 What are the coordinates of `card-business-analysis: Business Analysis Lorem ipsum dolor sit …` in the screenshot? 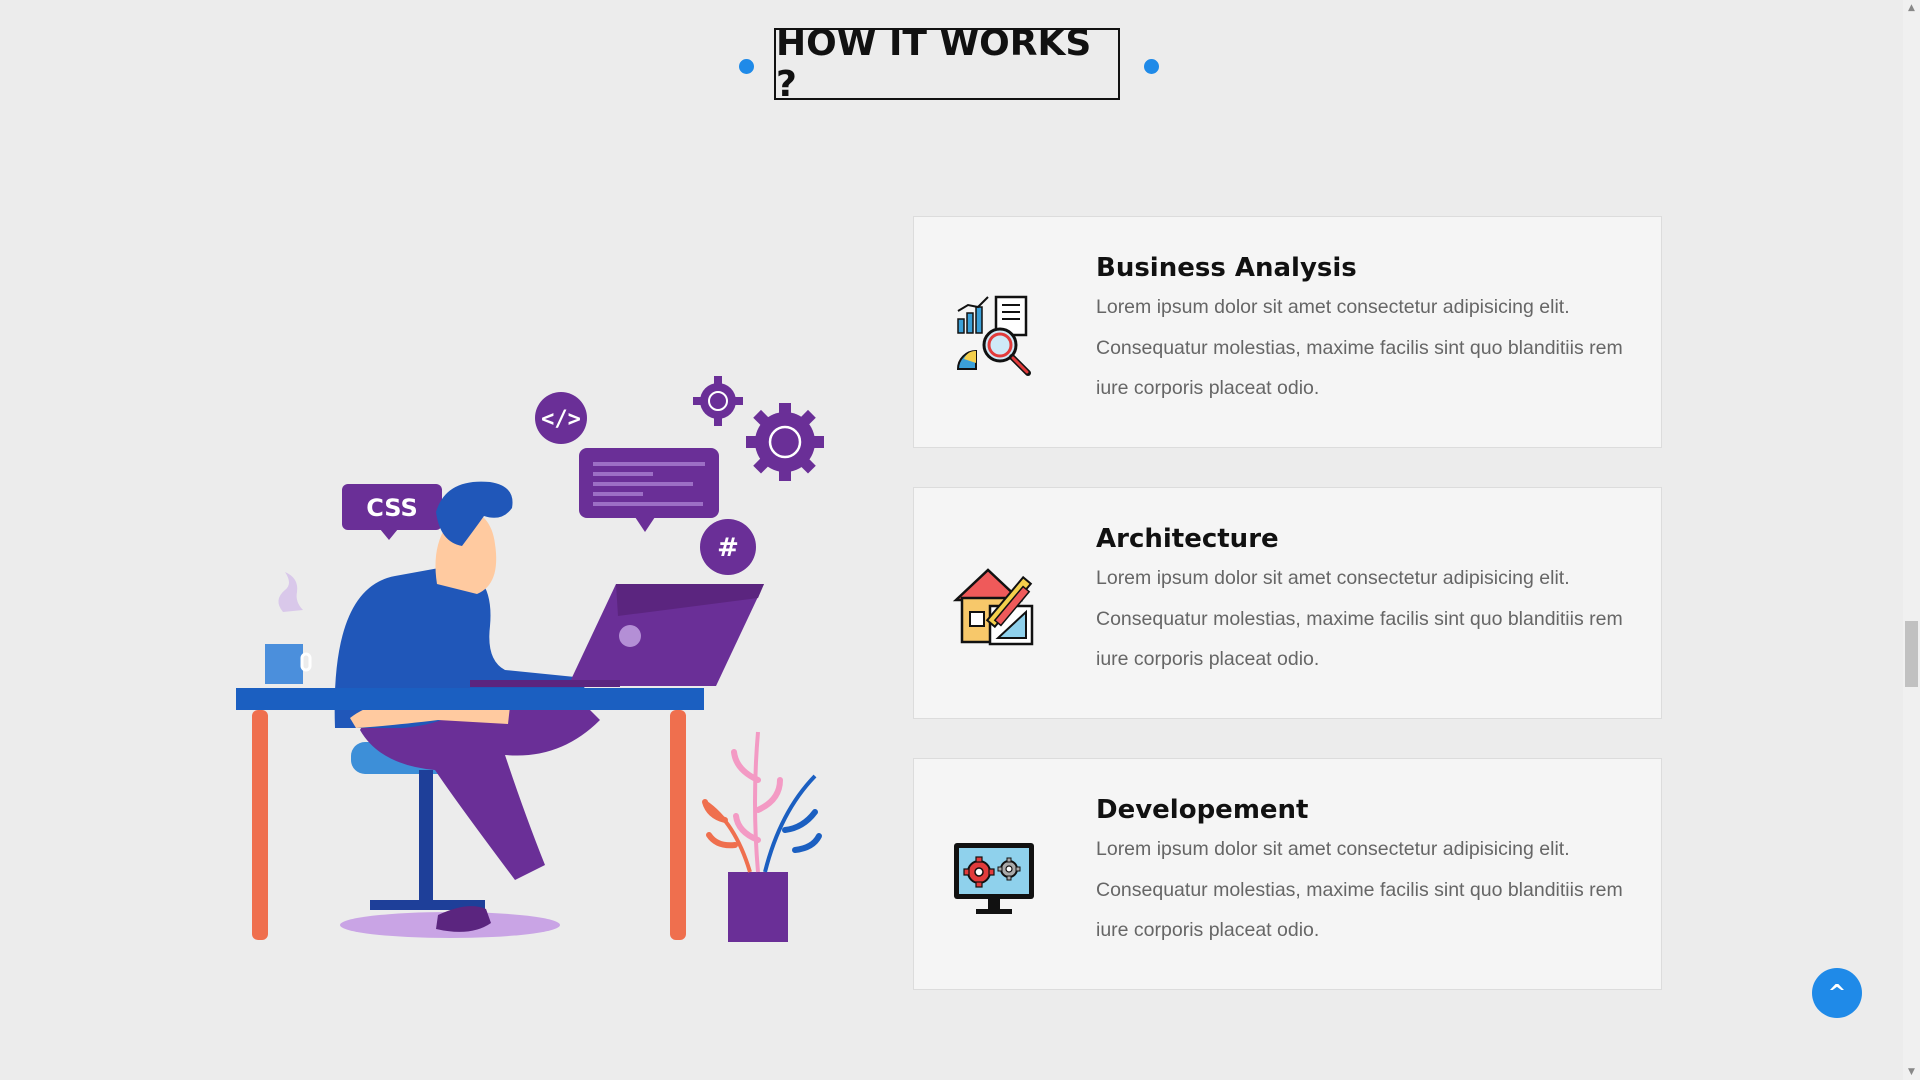 It's located at (1287, 332).